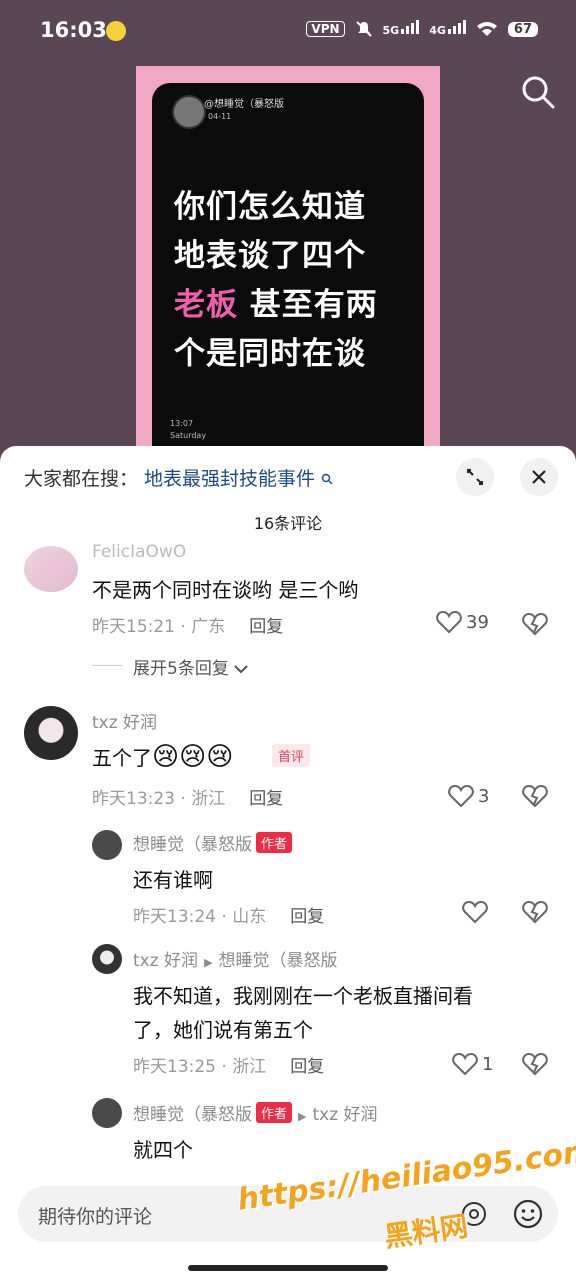 The height and width of the screenshot is (1280, 576). What do you see at coordinates (188, 799) in the screenshot?
I see `comment-meta: 昨天13:23 · 浙江 回复` at bounding box center [188, 799].